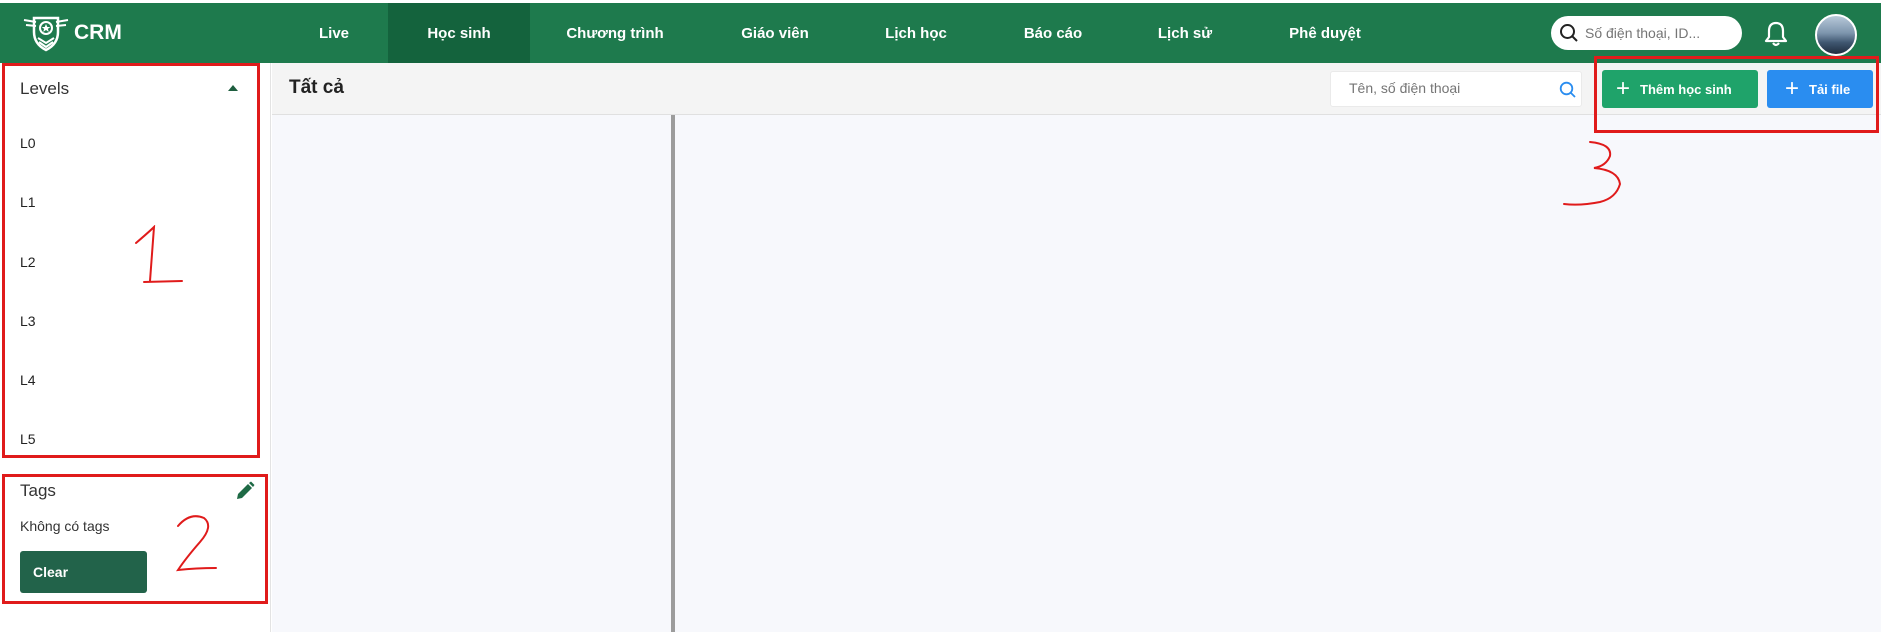  What do you see at coordinates (459, 33) in the screenshot?
I see `nav-item-hoc-sinh: Học sinh` at bounding box center [459, 33].